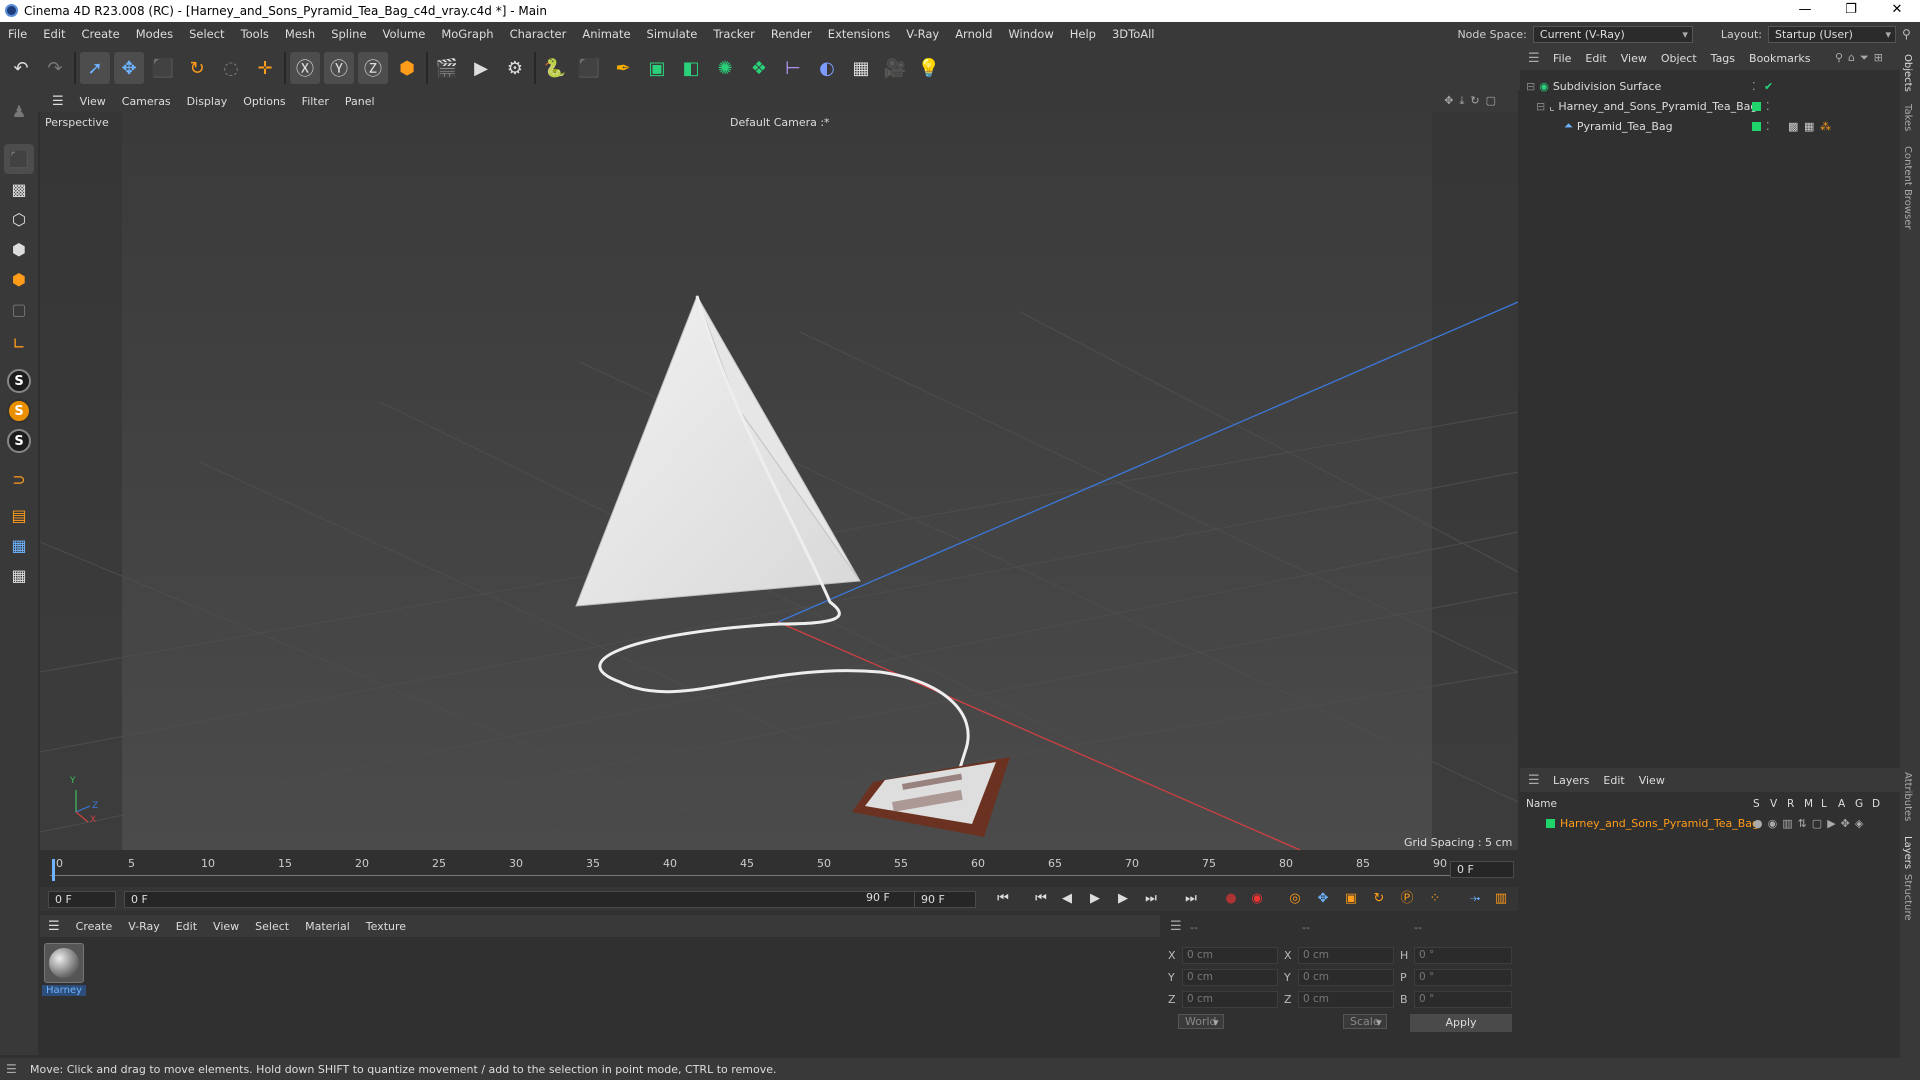 The width and height of the screenshot is (1920, 1080). Describe the element at coordinates (19, 545) in the screenshot. I see `grid-icon: ▦` at that location.